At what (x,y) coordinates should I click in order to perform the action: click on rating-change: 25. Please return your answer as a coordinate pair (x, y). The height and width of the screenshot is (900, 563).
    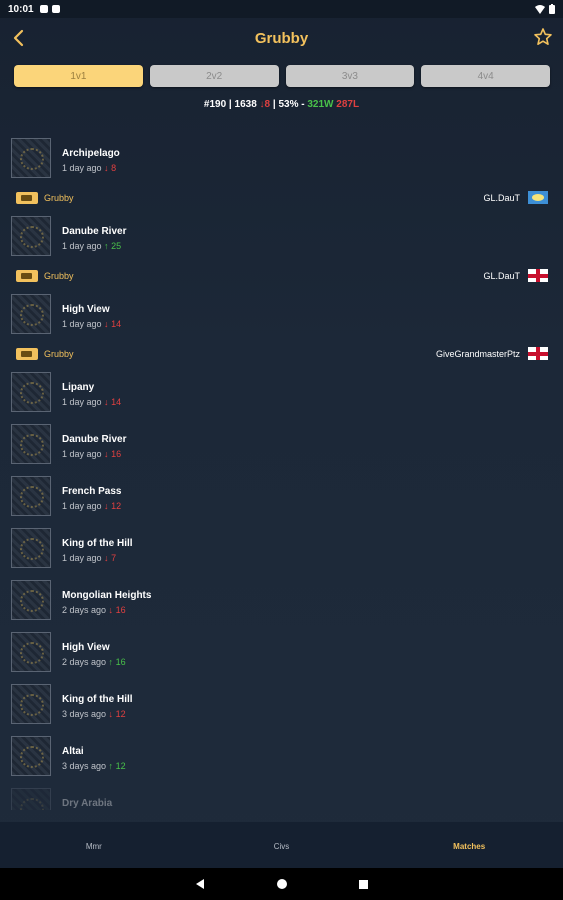
    Looking at the image, I should click on (116, 246).